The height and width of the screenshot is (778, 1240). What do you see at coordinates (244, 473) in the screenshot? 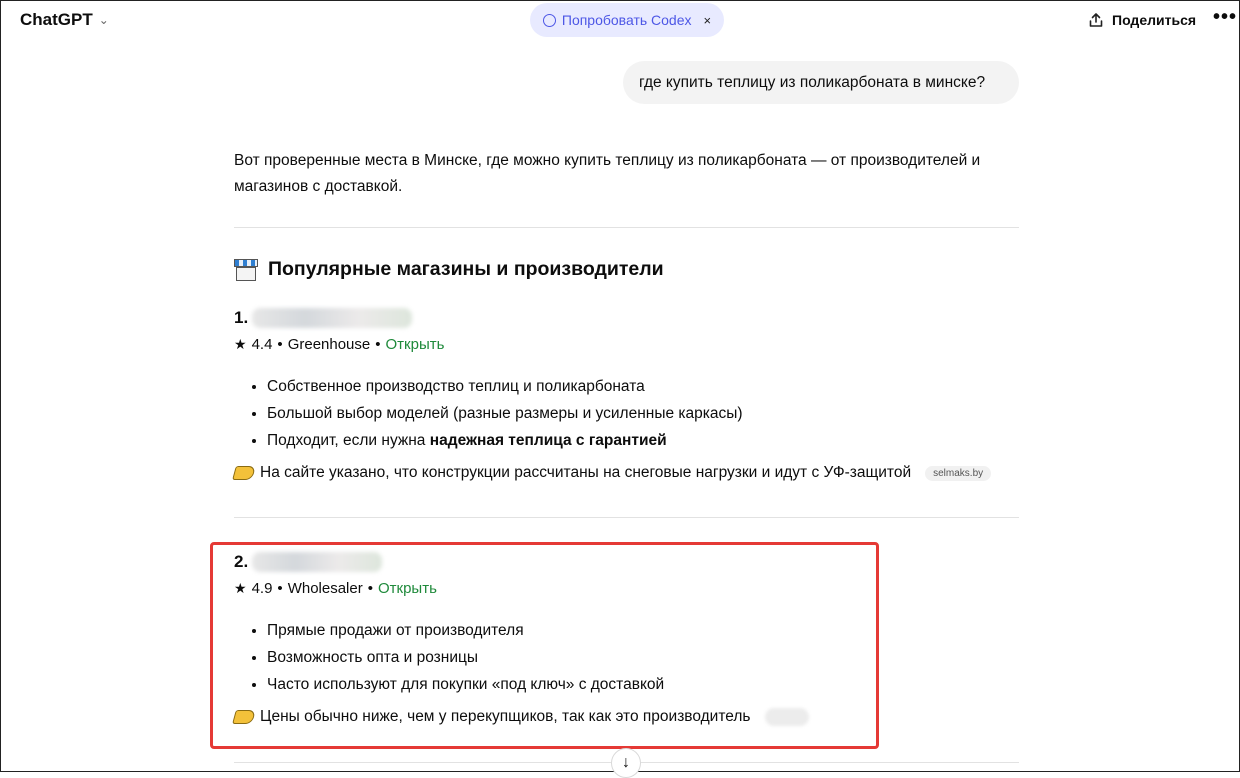
I see `pointing-hand-icon` at bounding box center [244, 473].